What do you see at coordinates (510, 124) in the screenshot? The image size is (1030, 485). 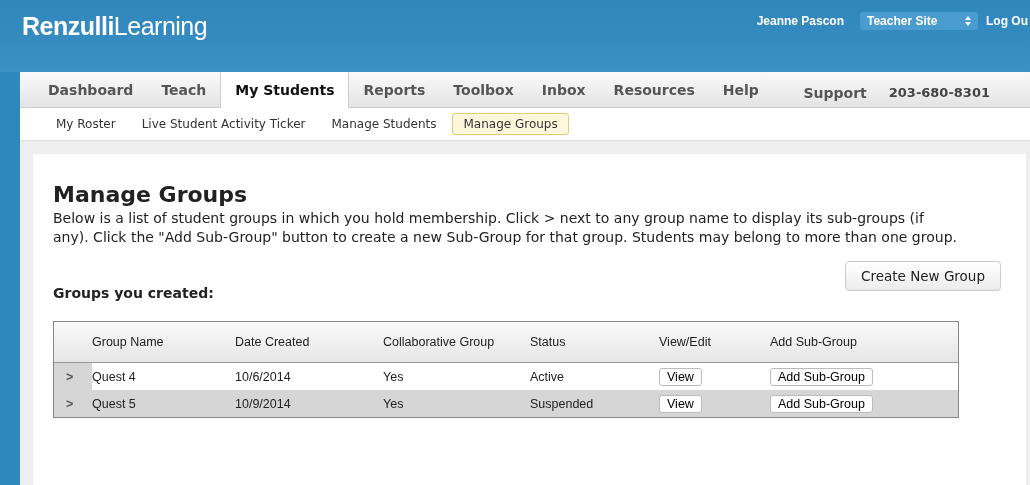 I see `sub-tab: Manage Groups` at bounding box center [510, 124].